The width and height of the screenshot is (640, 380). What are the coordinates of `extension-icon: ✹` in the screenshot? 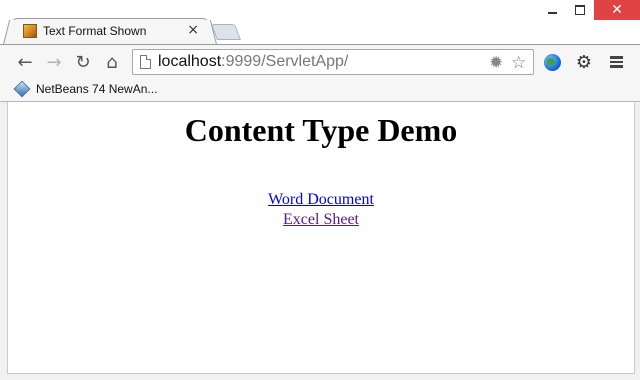 It's located at (496, 63).